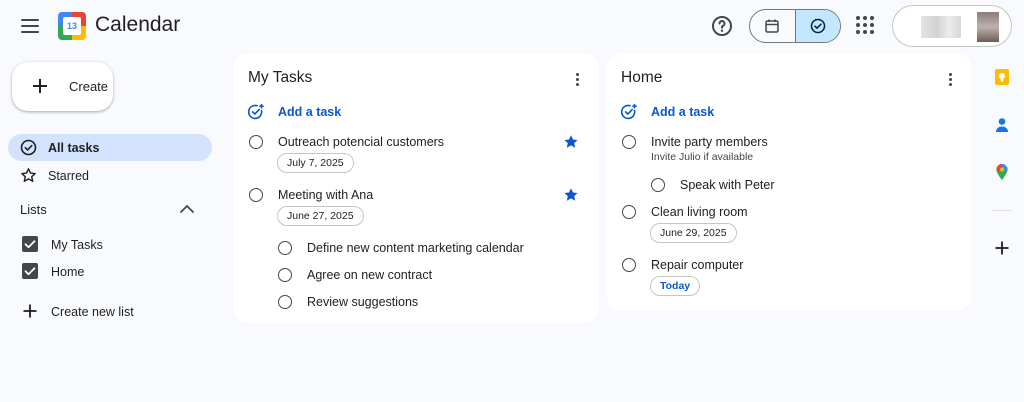 Image resolution: width=1024 pixels, height=402 pixels. Describe the element at coordinates (697, 265) in the screenshot. I see `task-title: Repair computer` at that location.